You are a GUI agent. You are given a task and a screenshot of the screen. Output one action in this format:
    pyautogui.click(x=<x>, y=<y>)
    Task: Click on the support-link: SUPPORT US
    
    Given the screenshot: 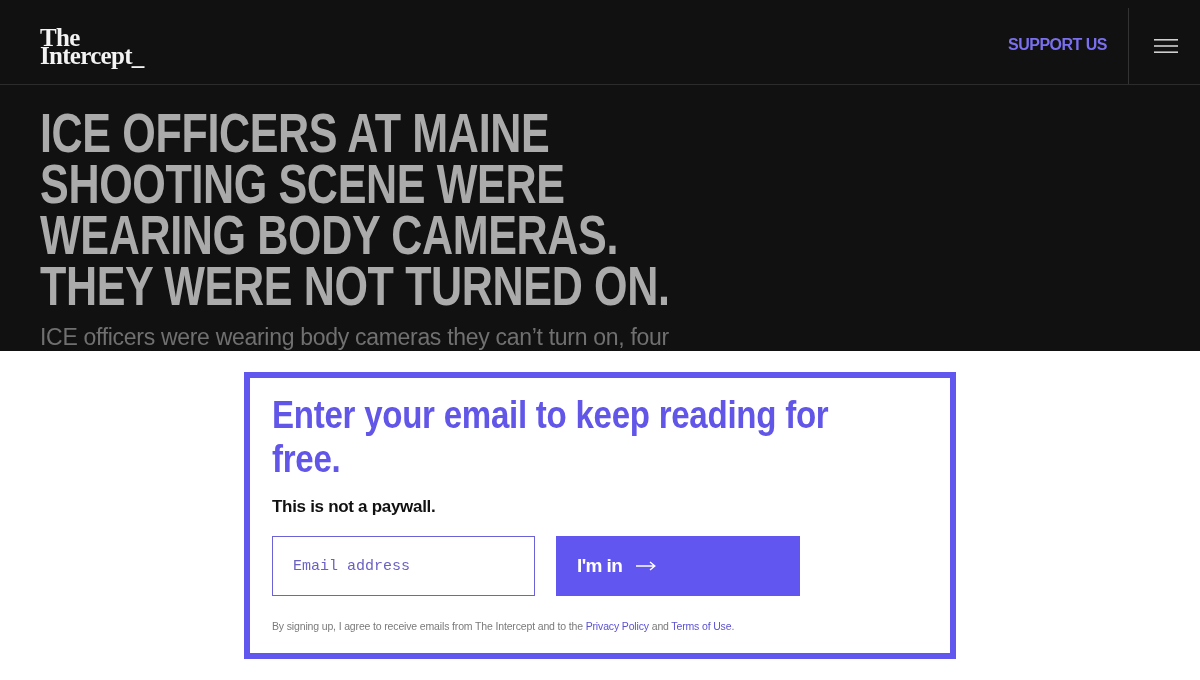 What is the action you would take?
    pyautogui.click(x=1057, y=45)
    